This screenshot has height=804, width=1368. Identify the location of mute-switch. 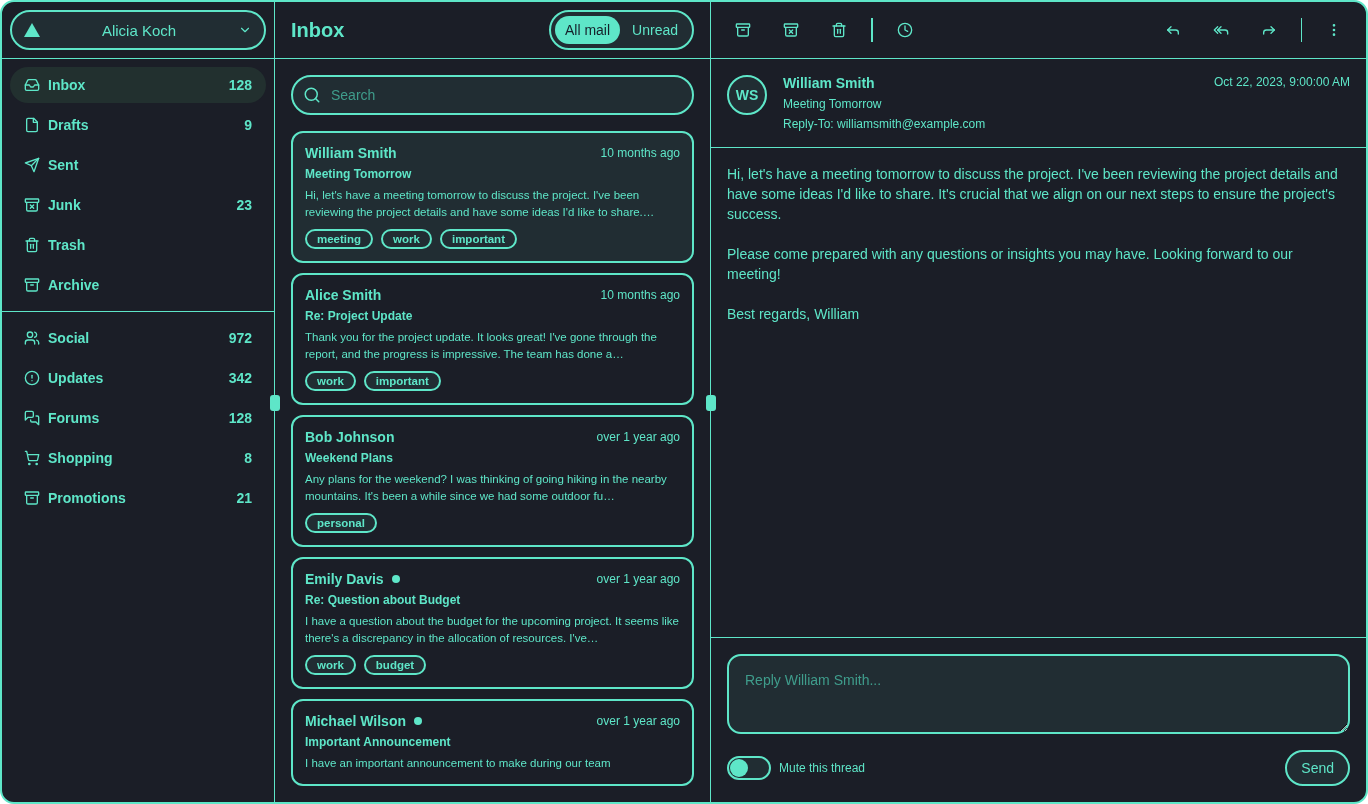
(749, 768).